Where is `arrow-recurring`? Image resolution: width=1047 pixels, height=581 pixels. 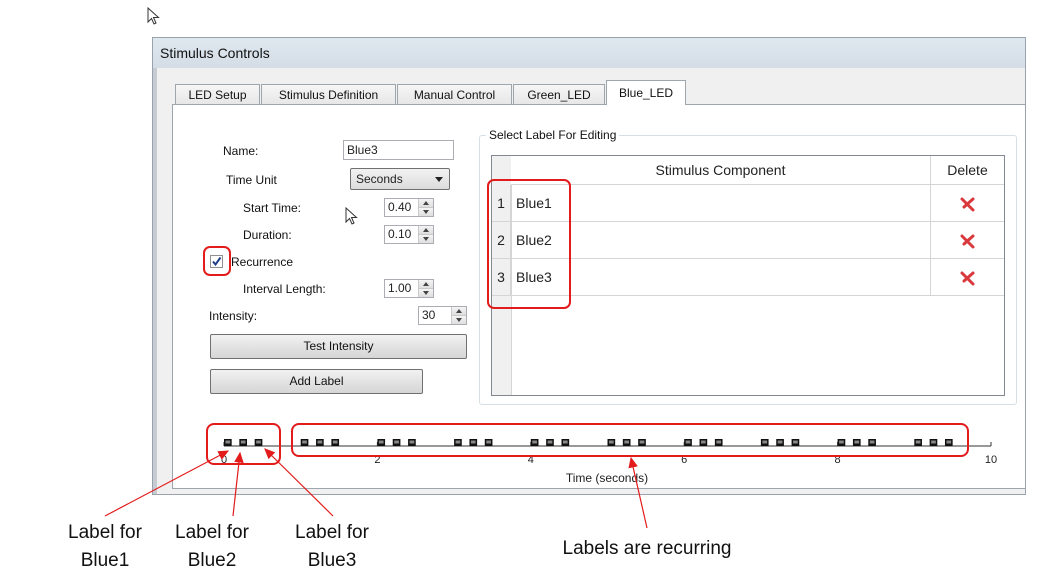 arrow-recurring is located at coordinates (638, 492).